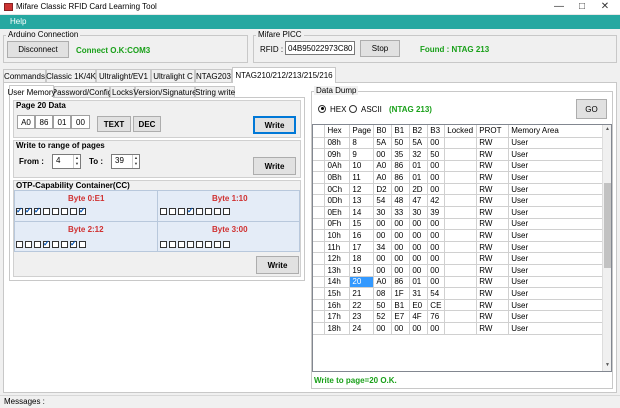 This screenshot has height=408, width=620. What do you see at coordinates (383, 316) in the screenshot?
I see `table-cell: 52` at bounding box center [383, 316].